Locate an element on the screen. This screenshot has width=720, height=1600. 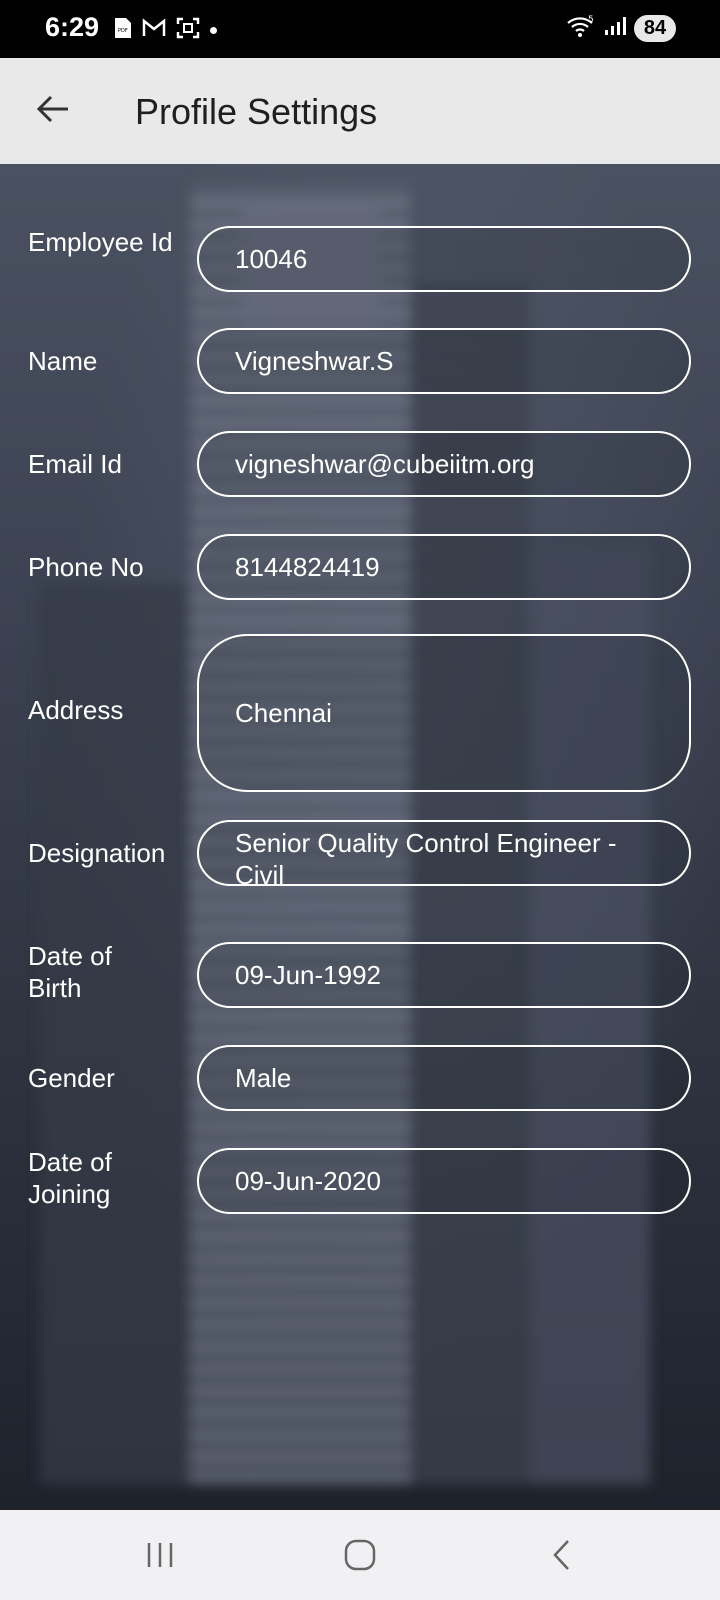
wifi-icon: 5 is located at coordinates (581, 28).